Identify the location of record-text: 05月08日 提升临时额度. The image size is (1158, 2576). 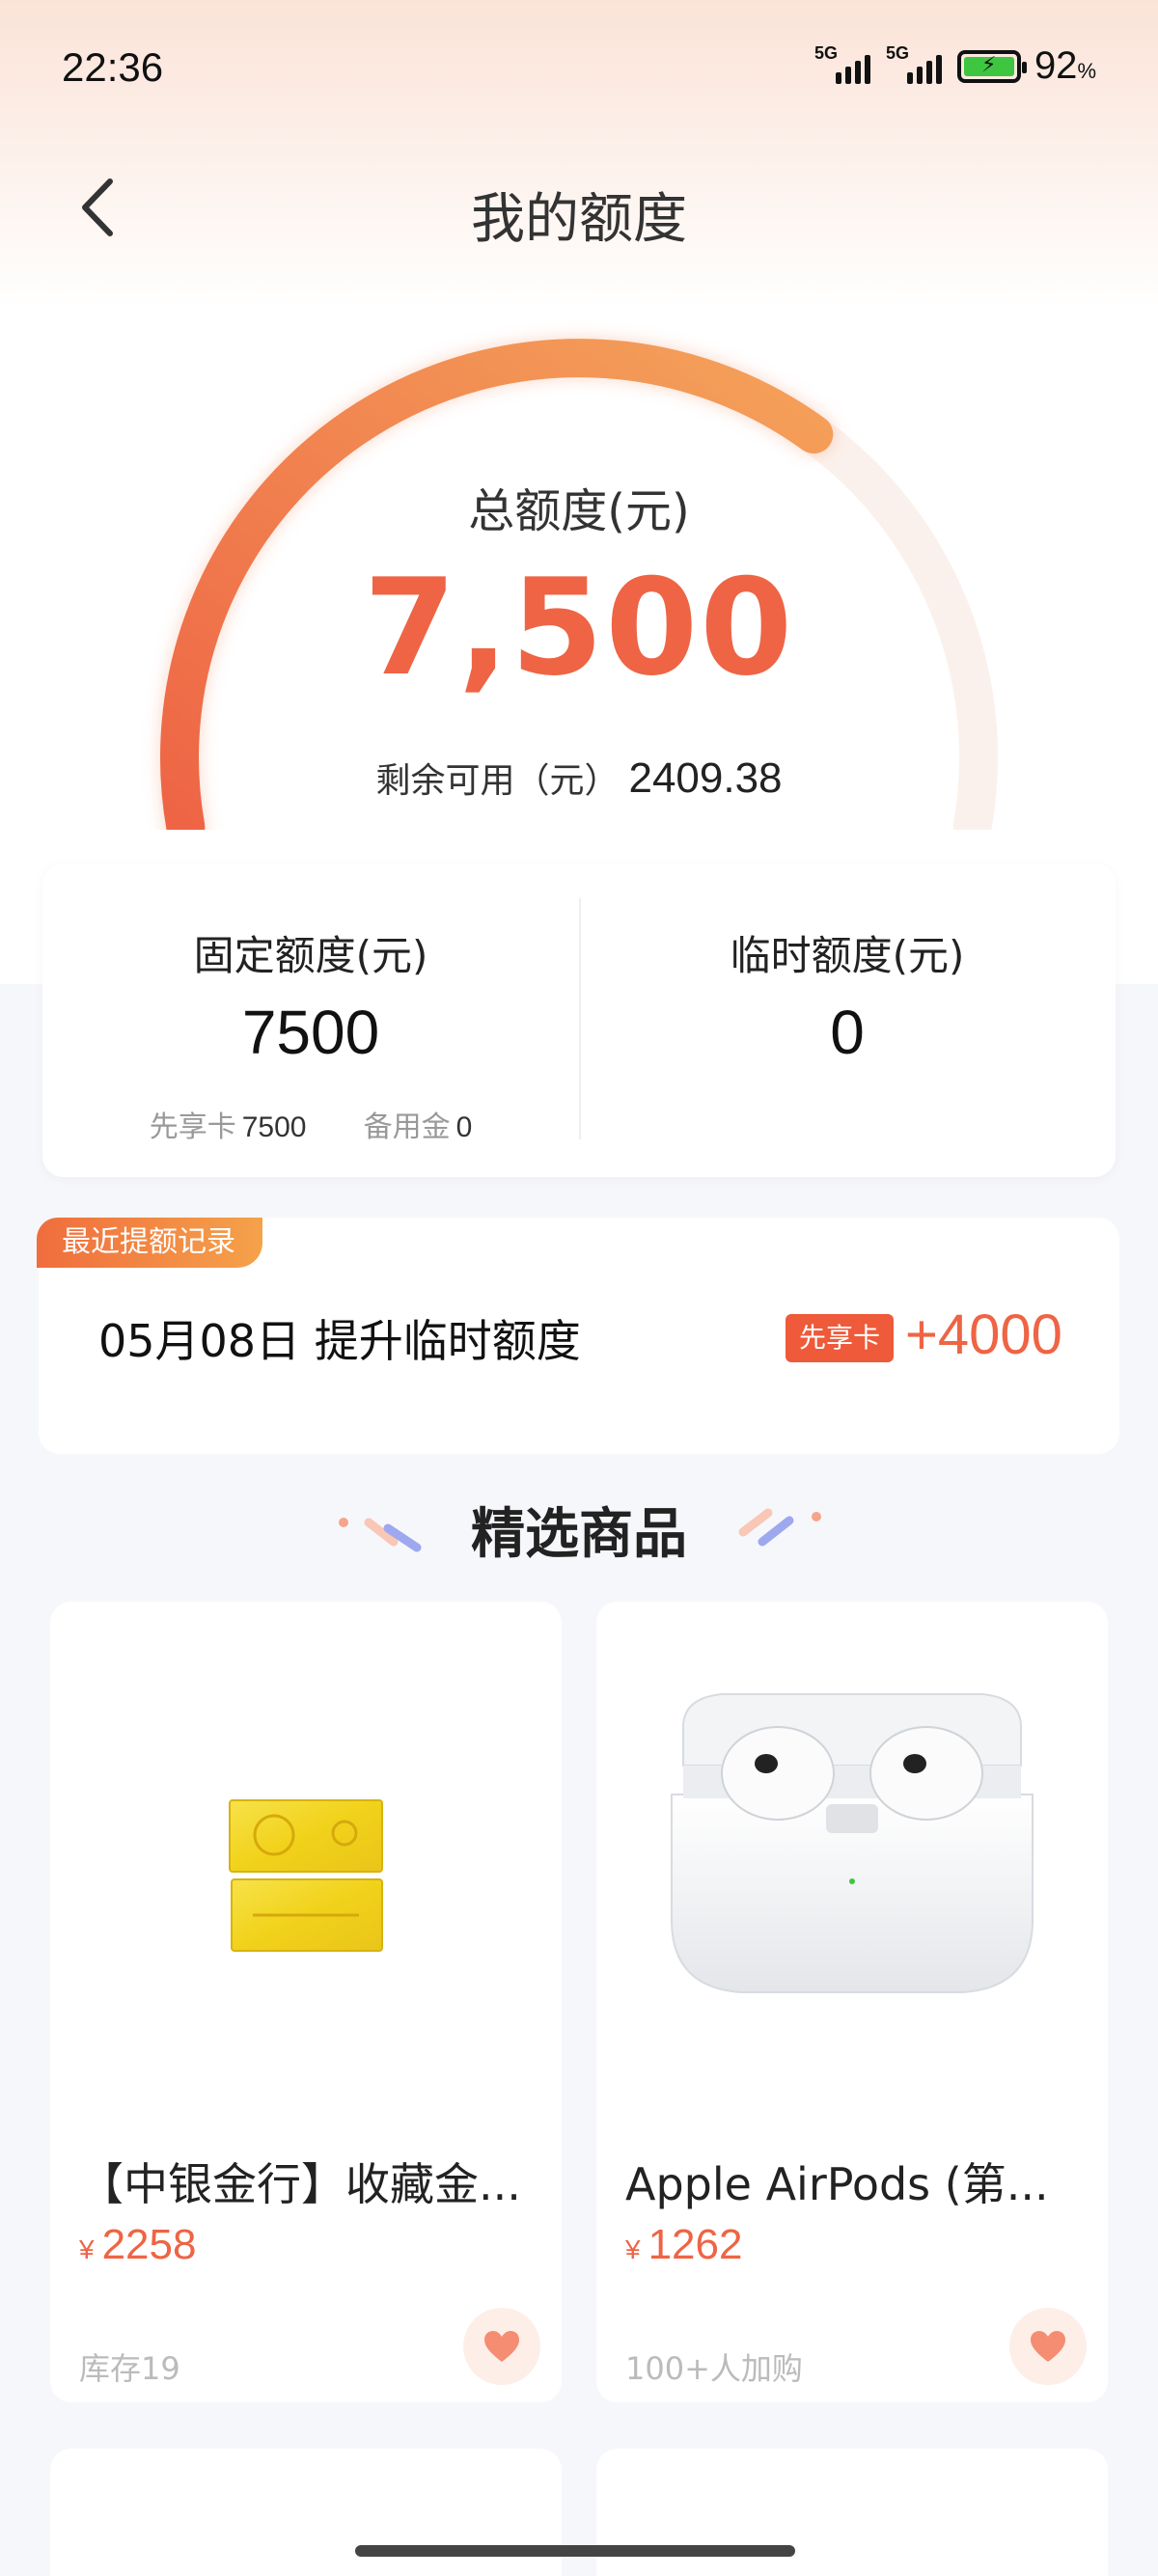
(339, 1341).